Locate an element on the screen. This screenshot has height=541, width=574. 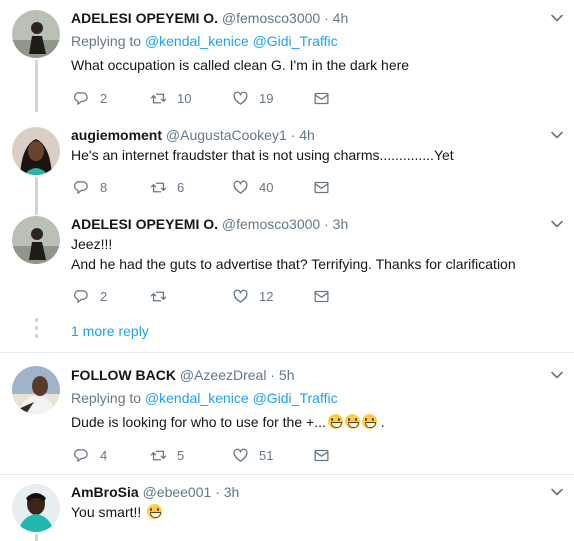
user-handle: @AugustaCookey1 is located at coordinates (226, 135).